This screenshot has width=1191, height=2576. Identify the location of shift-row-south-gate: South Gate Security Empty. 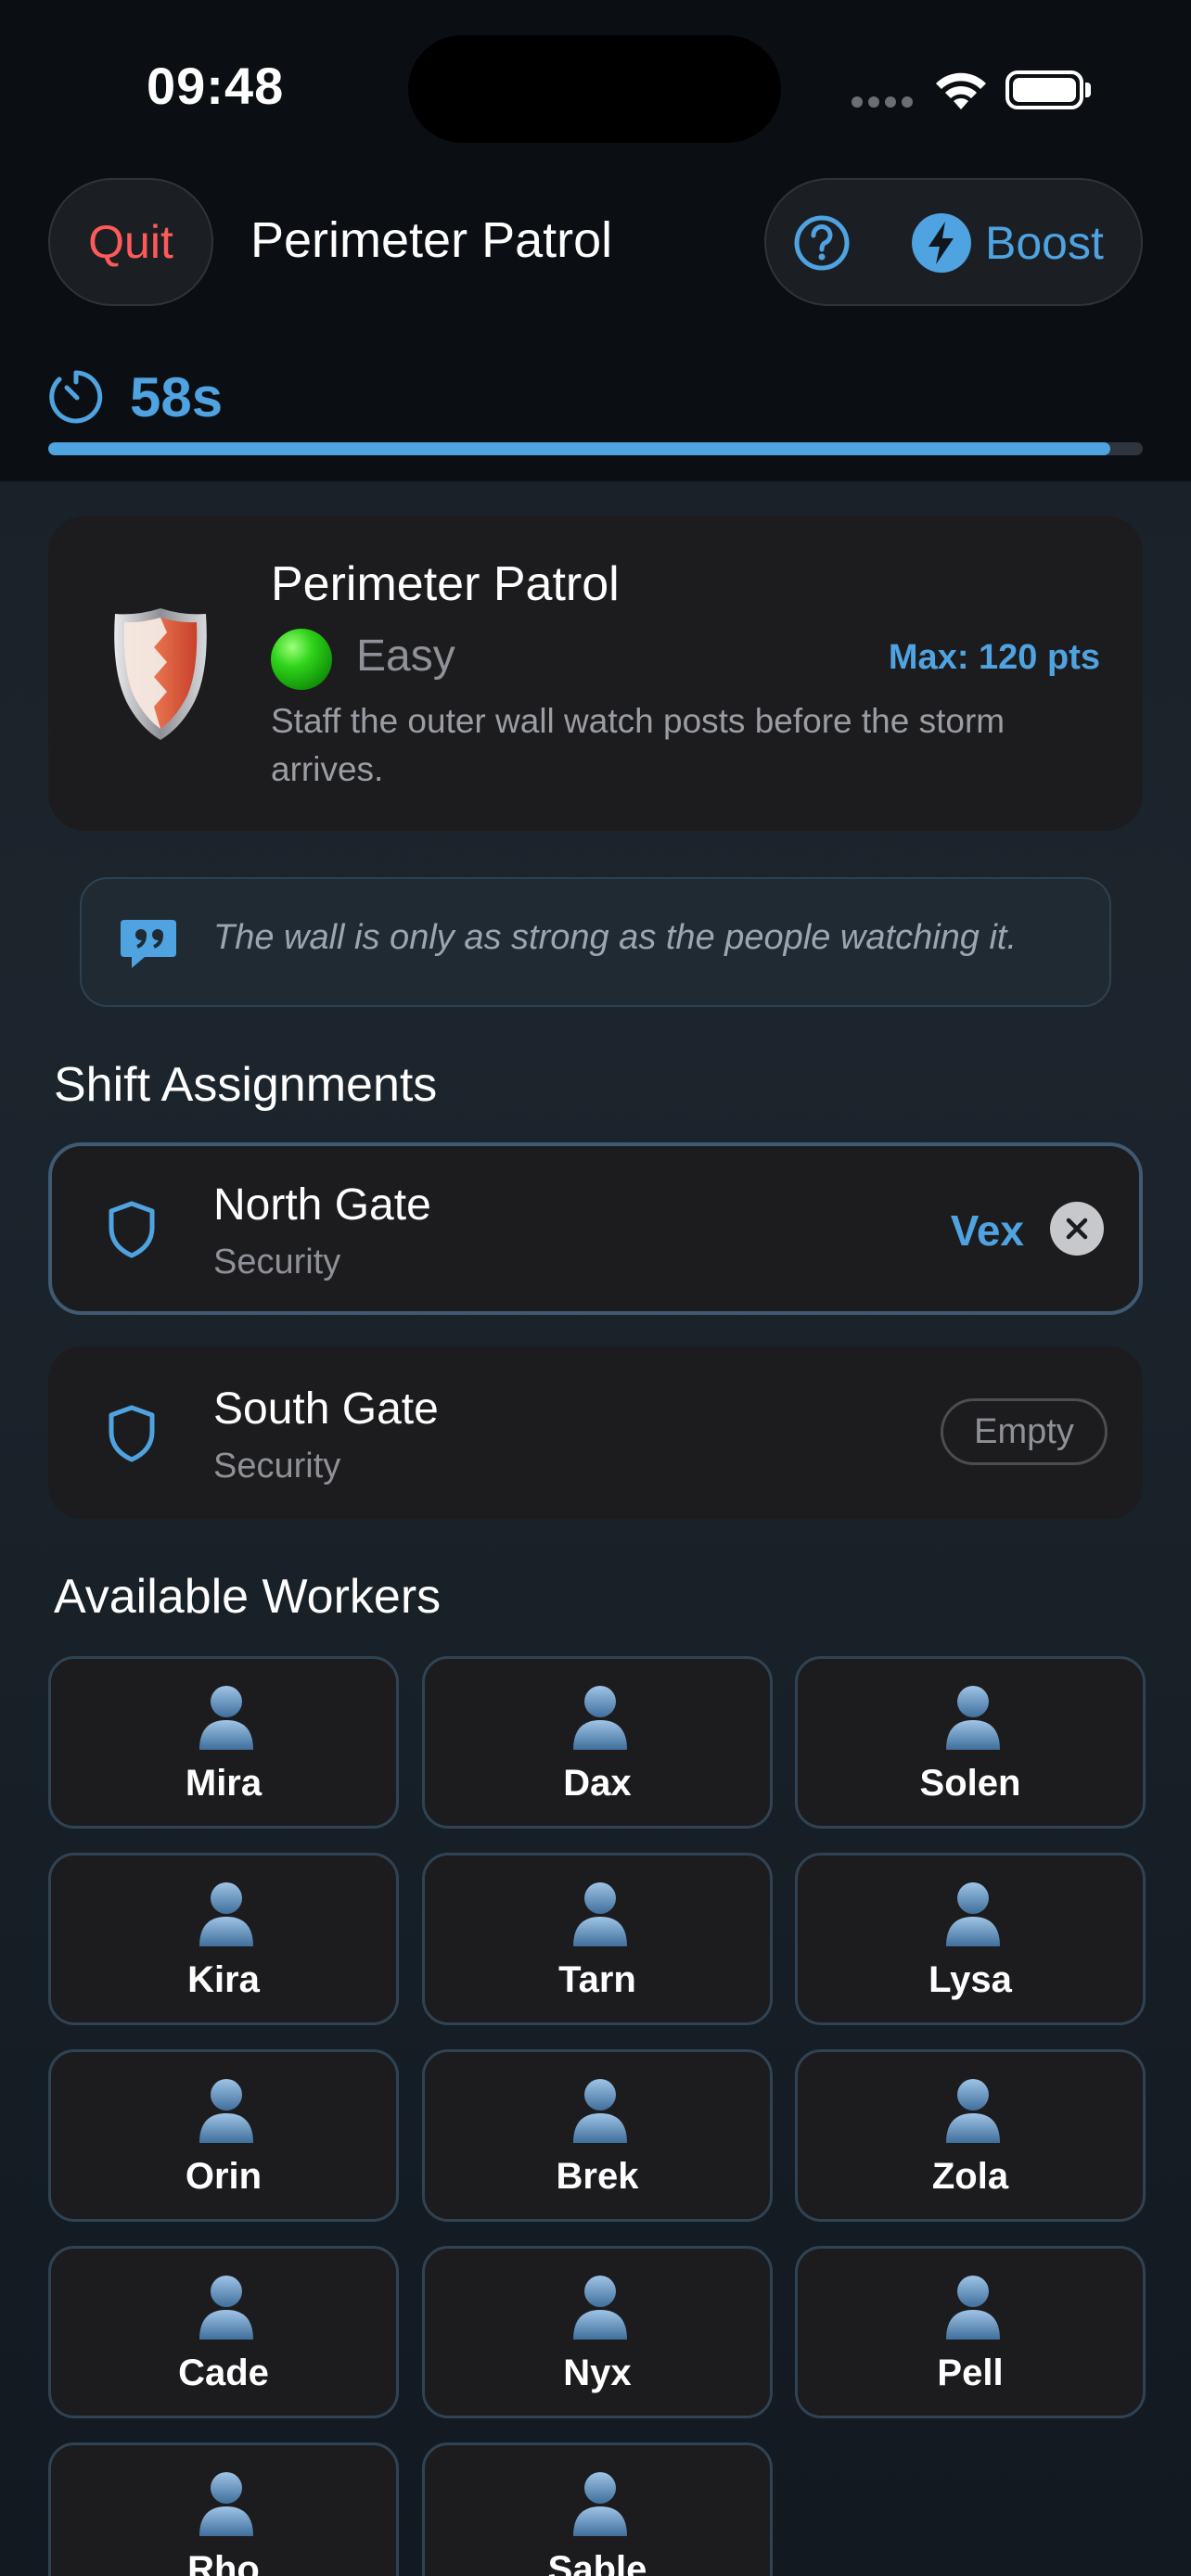
(595, 1432).